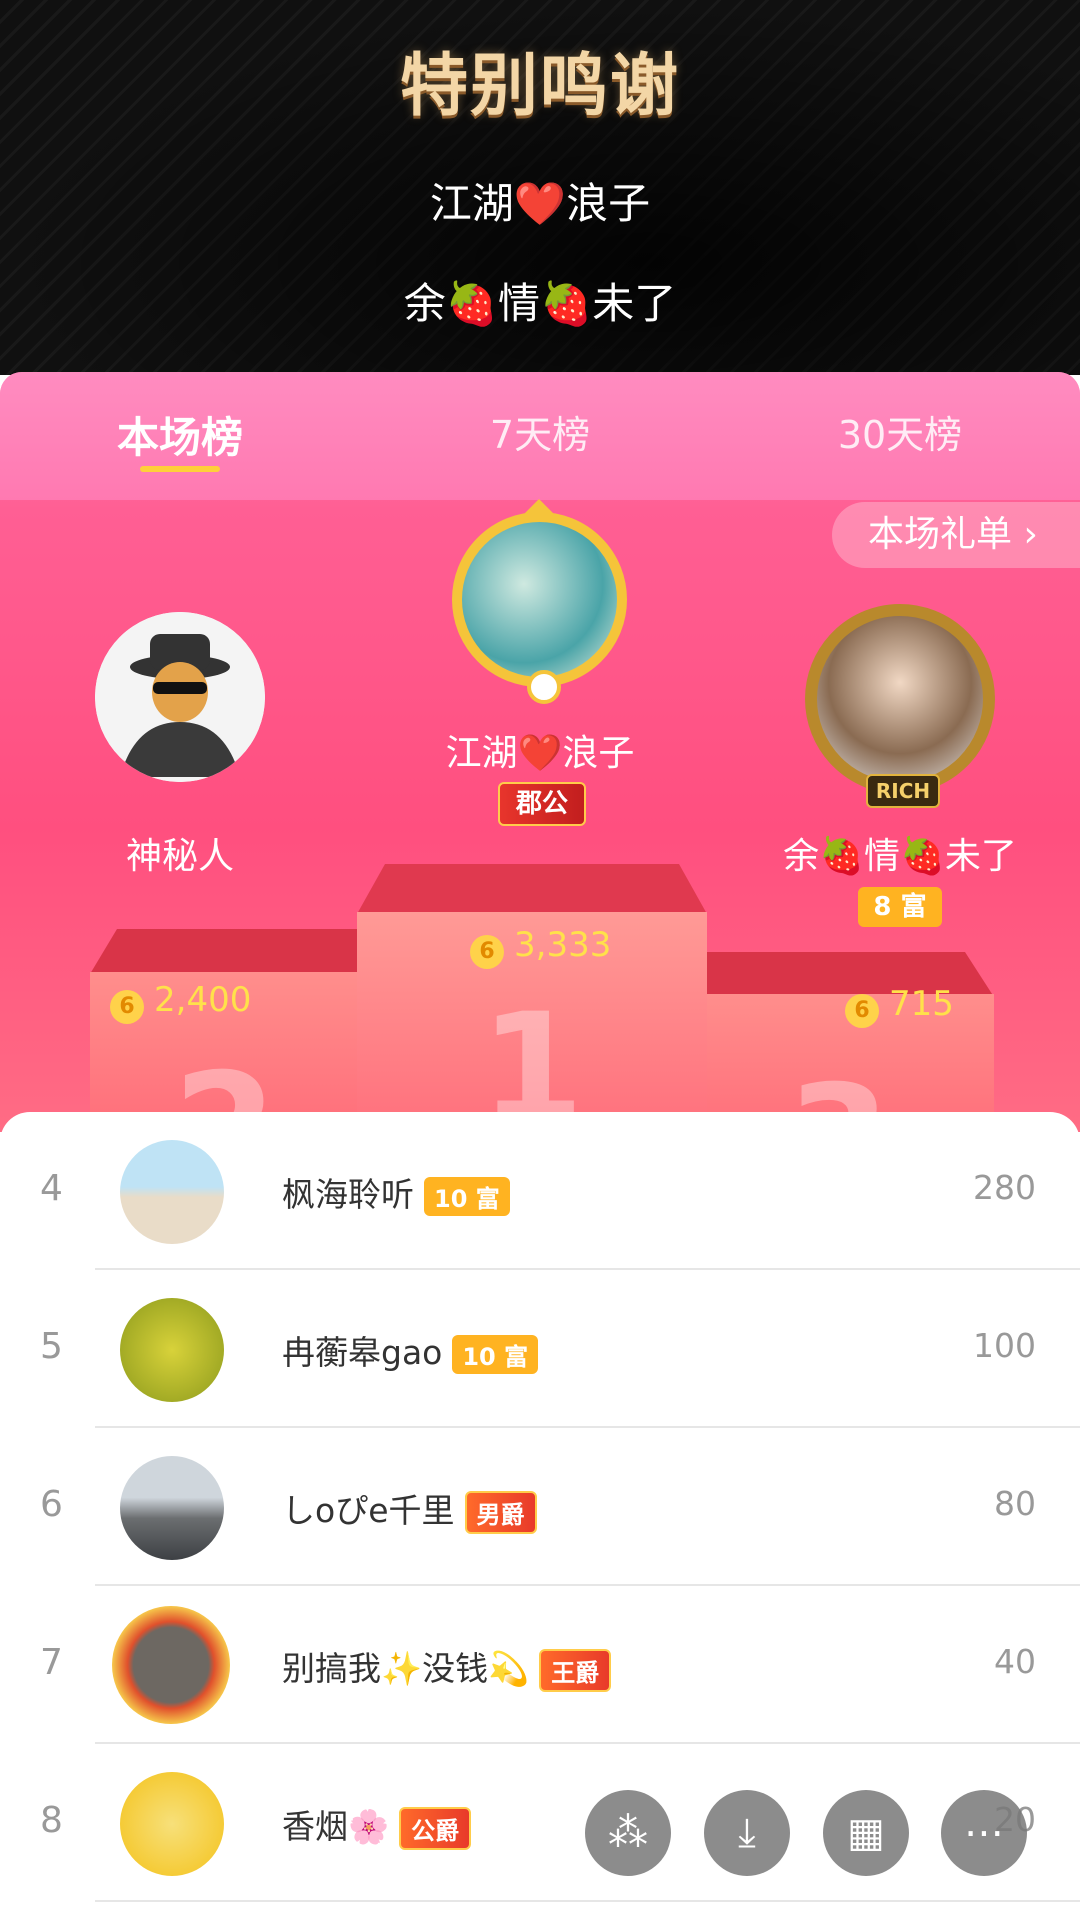 The height and width of the screenshot is (1920, 1080). I want to click on grid-icon: ▦, so click(866, 1833).